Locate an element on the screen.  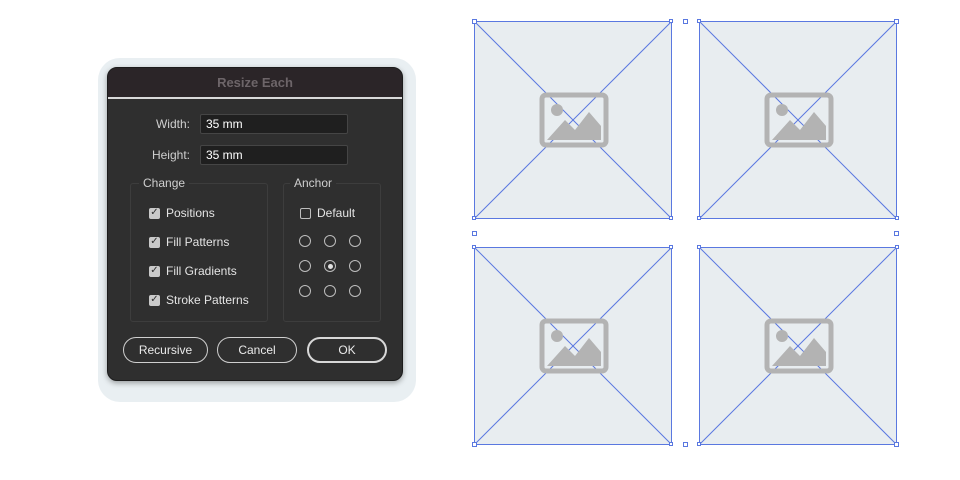
width-row: Width: is located at coordinates (228, 124).